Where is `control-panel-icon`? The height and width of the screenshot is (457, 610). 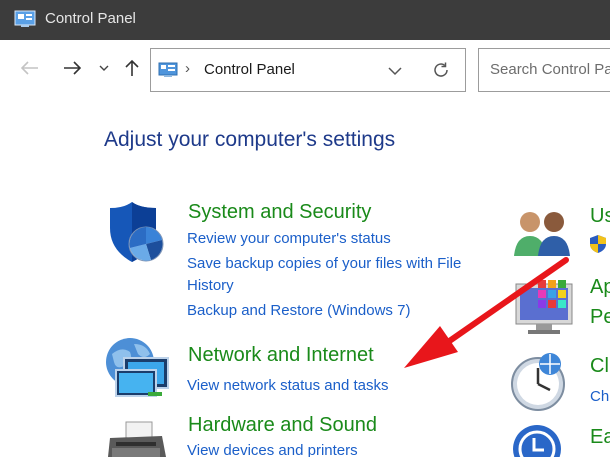
control-panel-icon is located at coordinates (25, 21).